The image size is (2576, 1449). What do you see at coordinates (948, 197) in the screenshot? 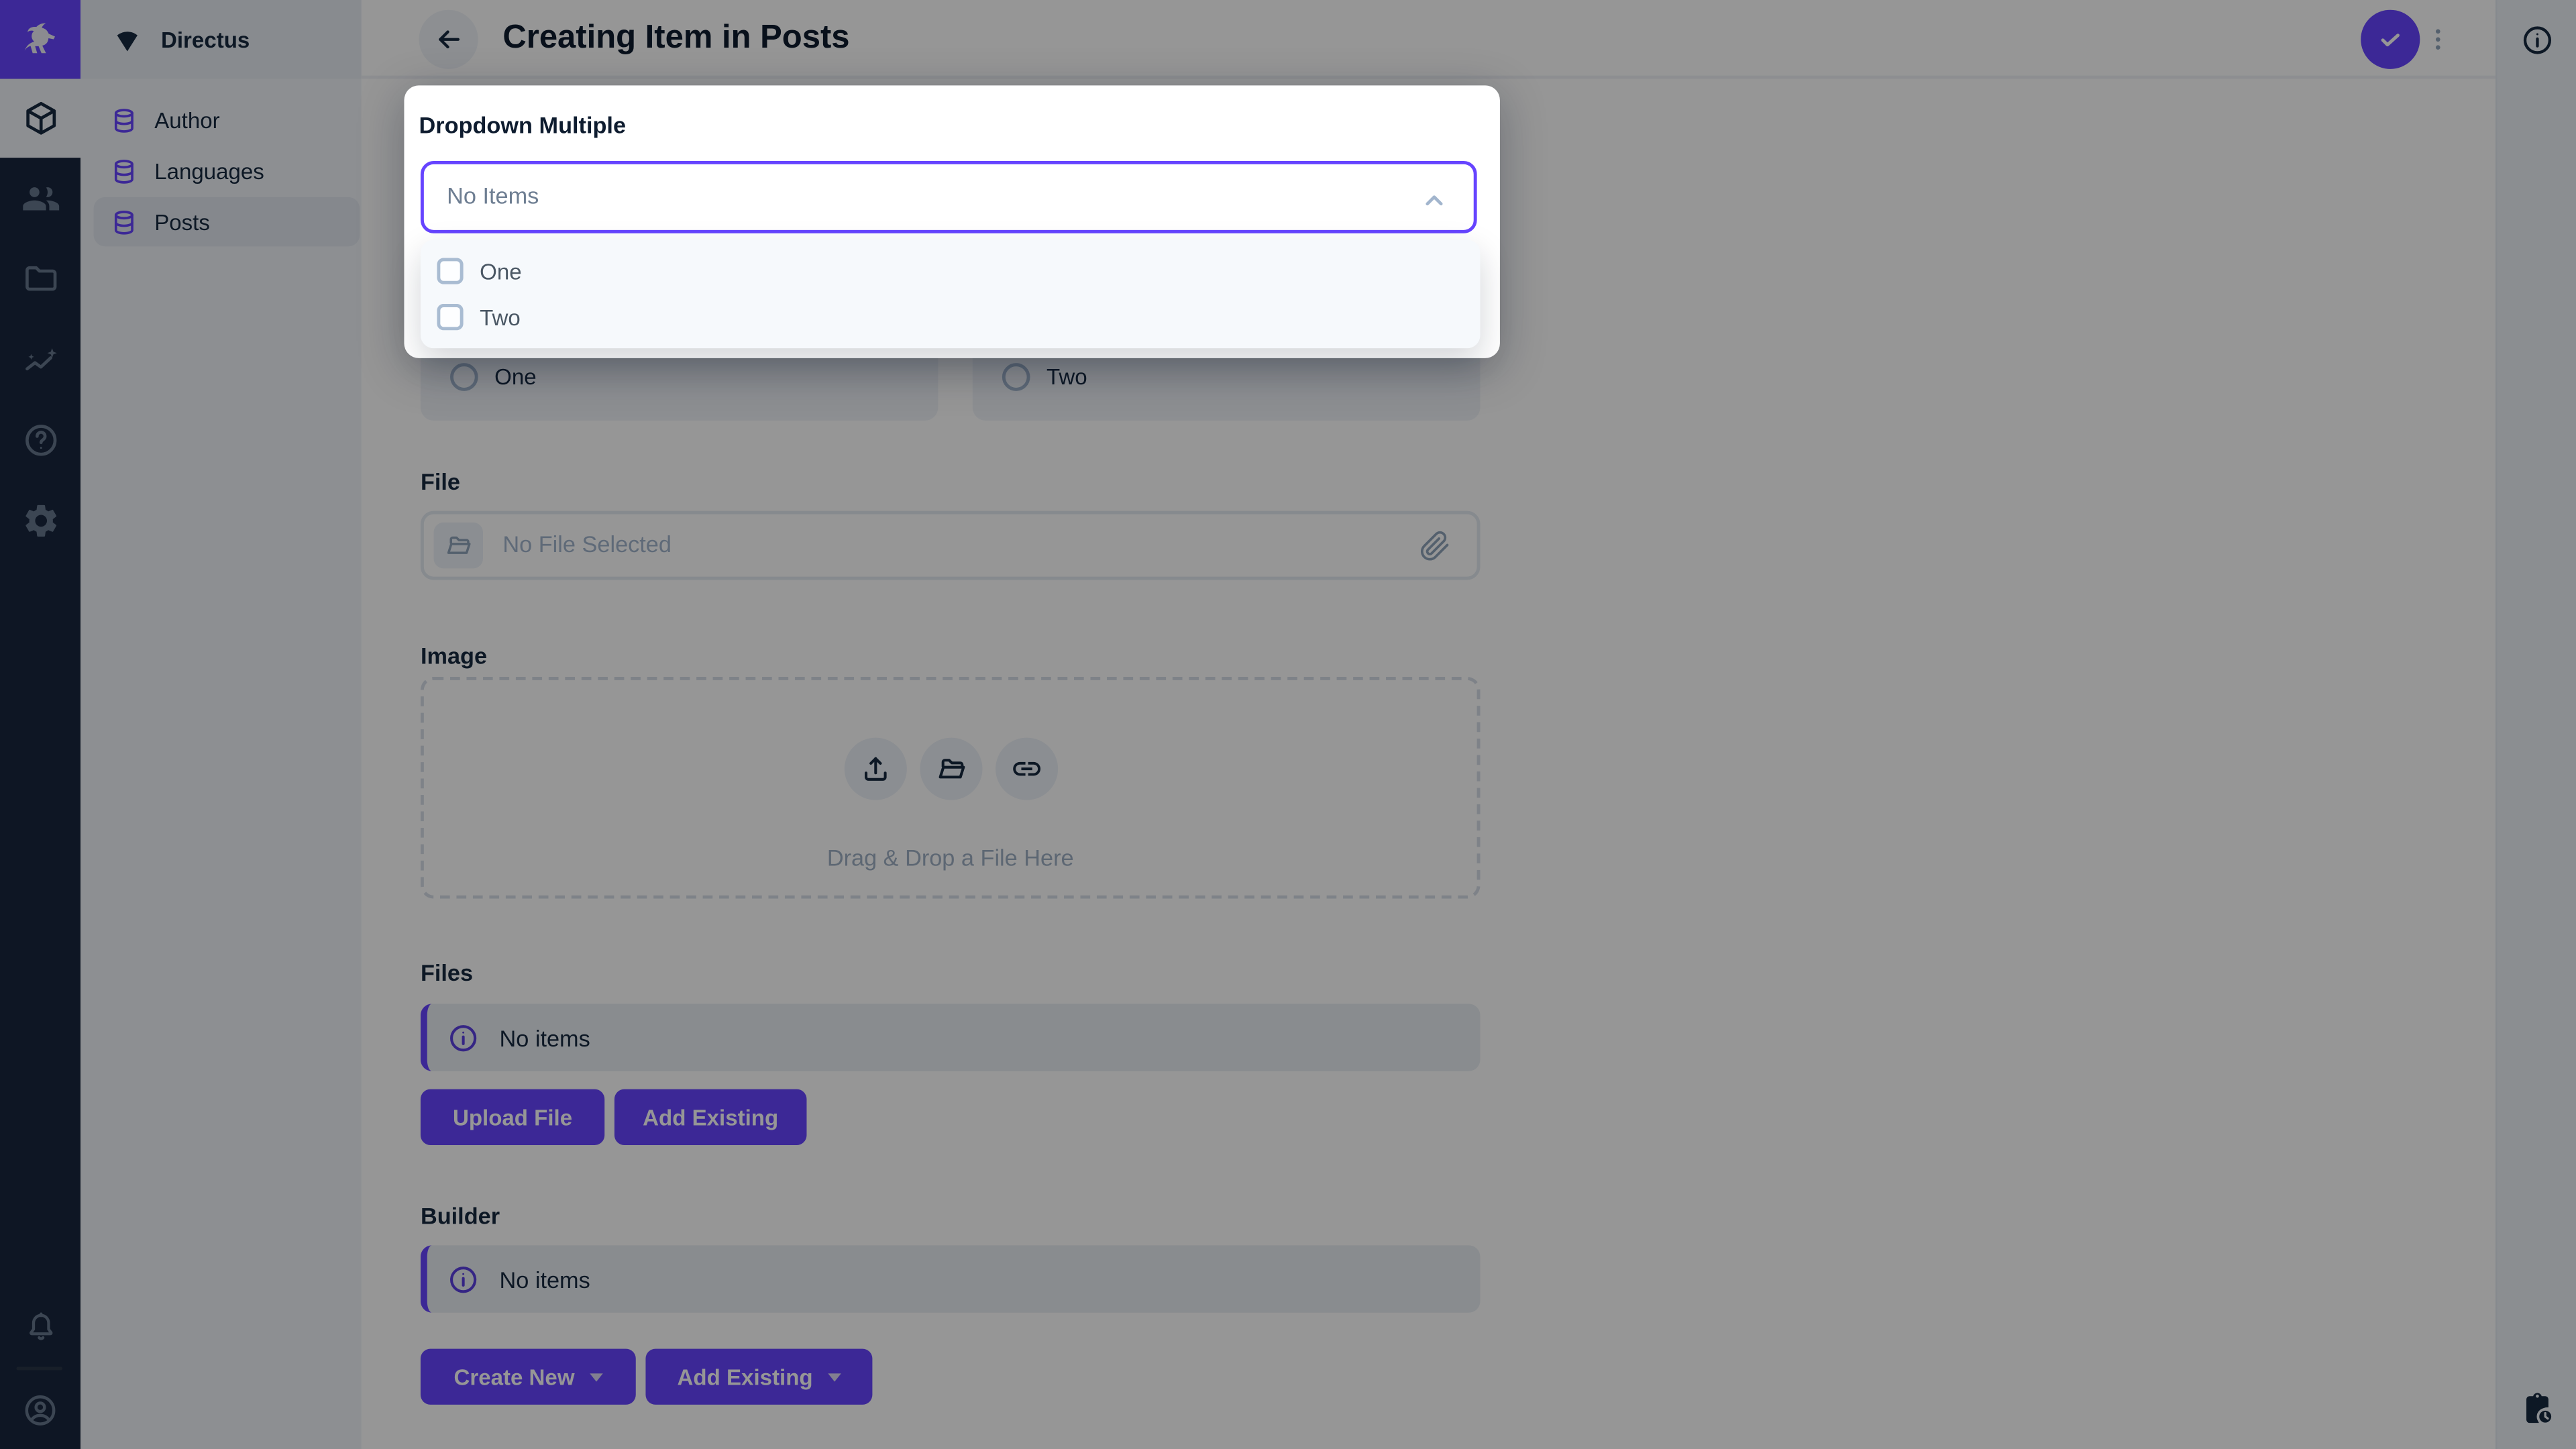
I see `dropdown-multiple-select: No Items` at bounding box center [948, 197].